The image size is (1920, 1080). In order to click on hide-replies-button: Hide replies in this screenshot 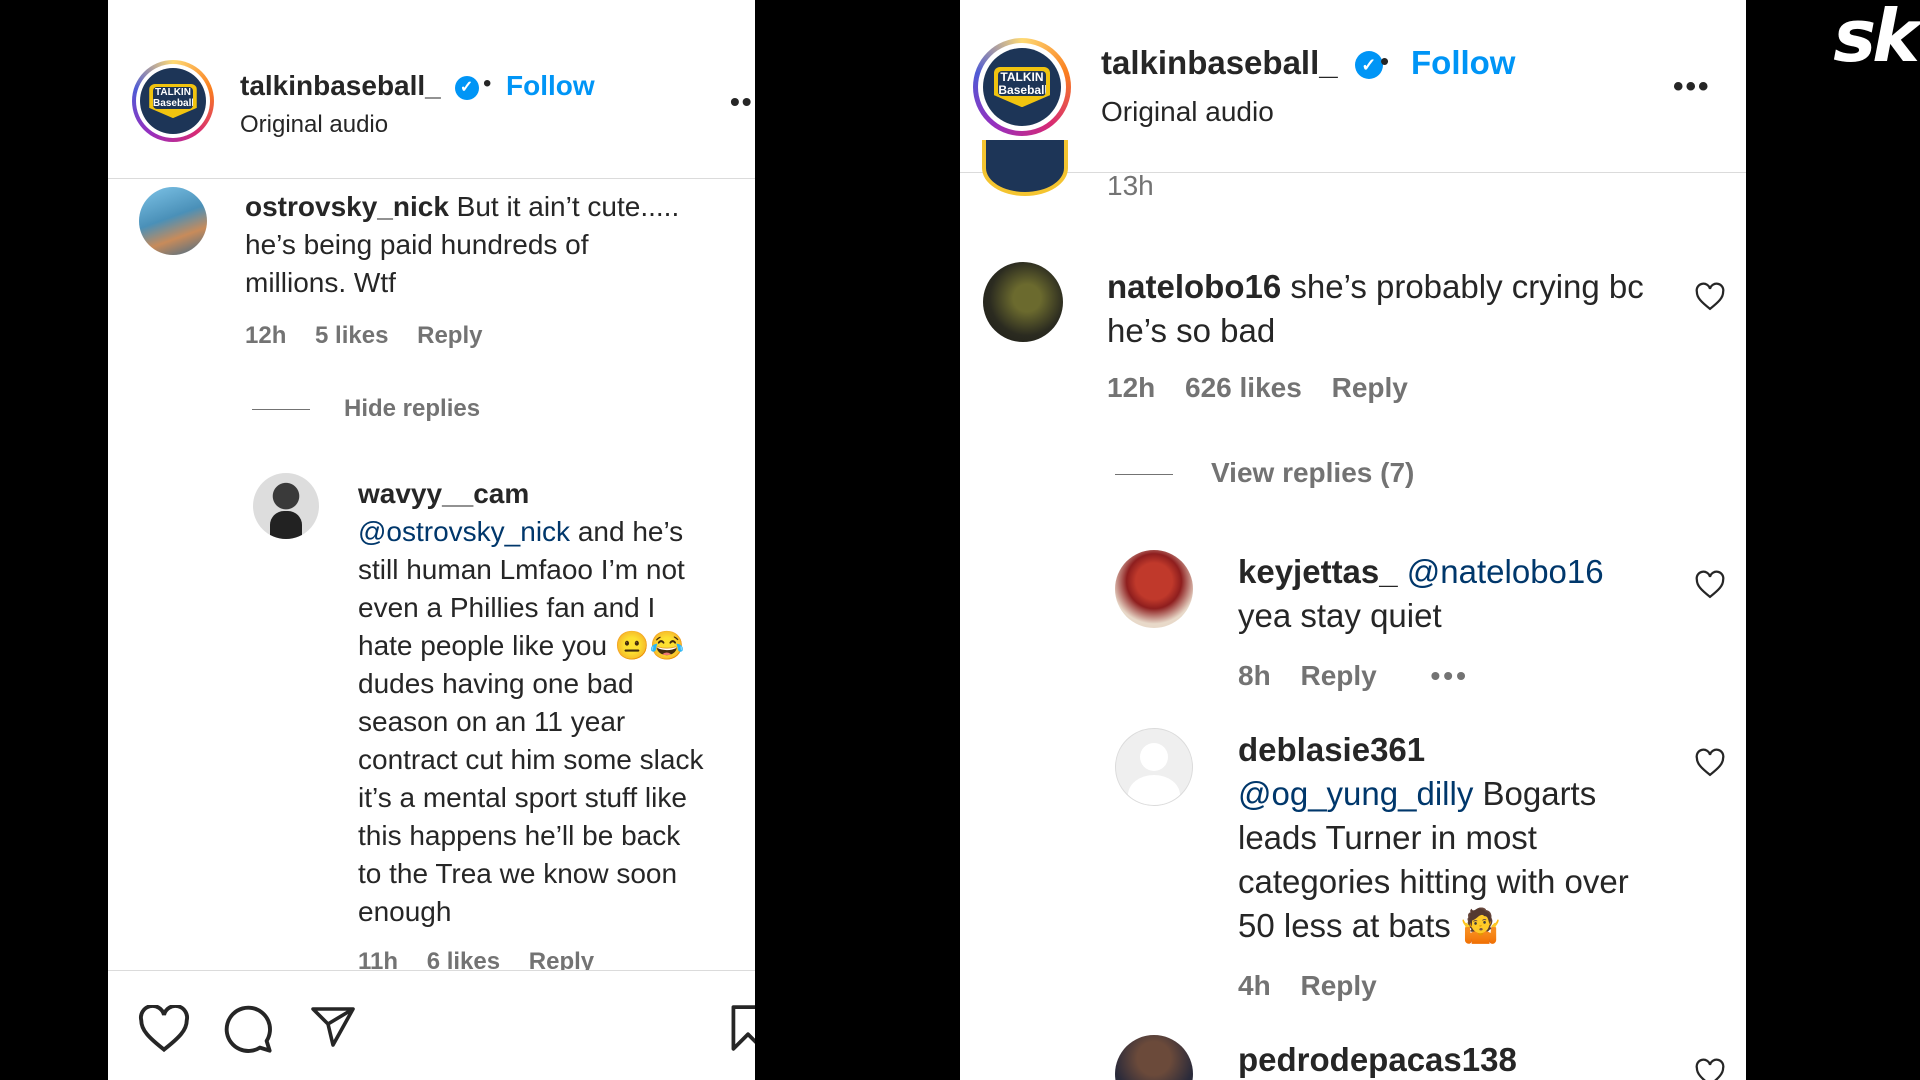, I will do `click(366, 409)`.